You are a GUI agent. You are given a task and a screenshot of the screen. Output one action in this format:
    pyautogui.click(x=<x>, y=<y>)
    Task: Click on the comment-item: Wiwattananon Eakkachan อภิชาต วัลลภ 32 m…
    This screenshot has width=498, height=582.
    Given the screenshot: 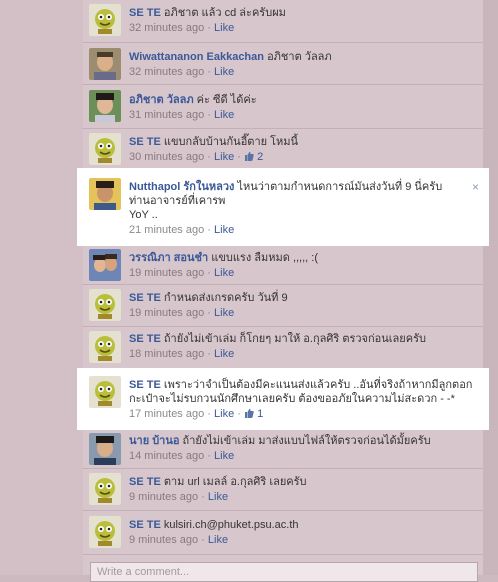 What is the action you would take?
    pyautogui.click(x=283, y=63)
    